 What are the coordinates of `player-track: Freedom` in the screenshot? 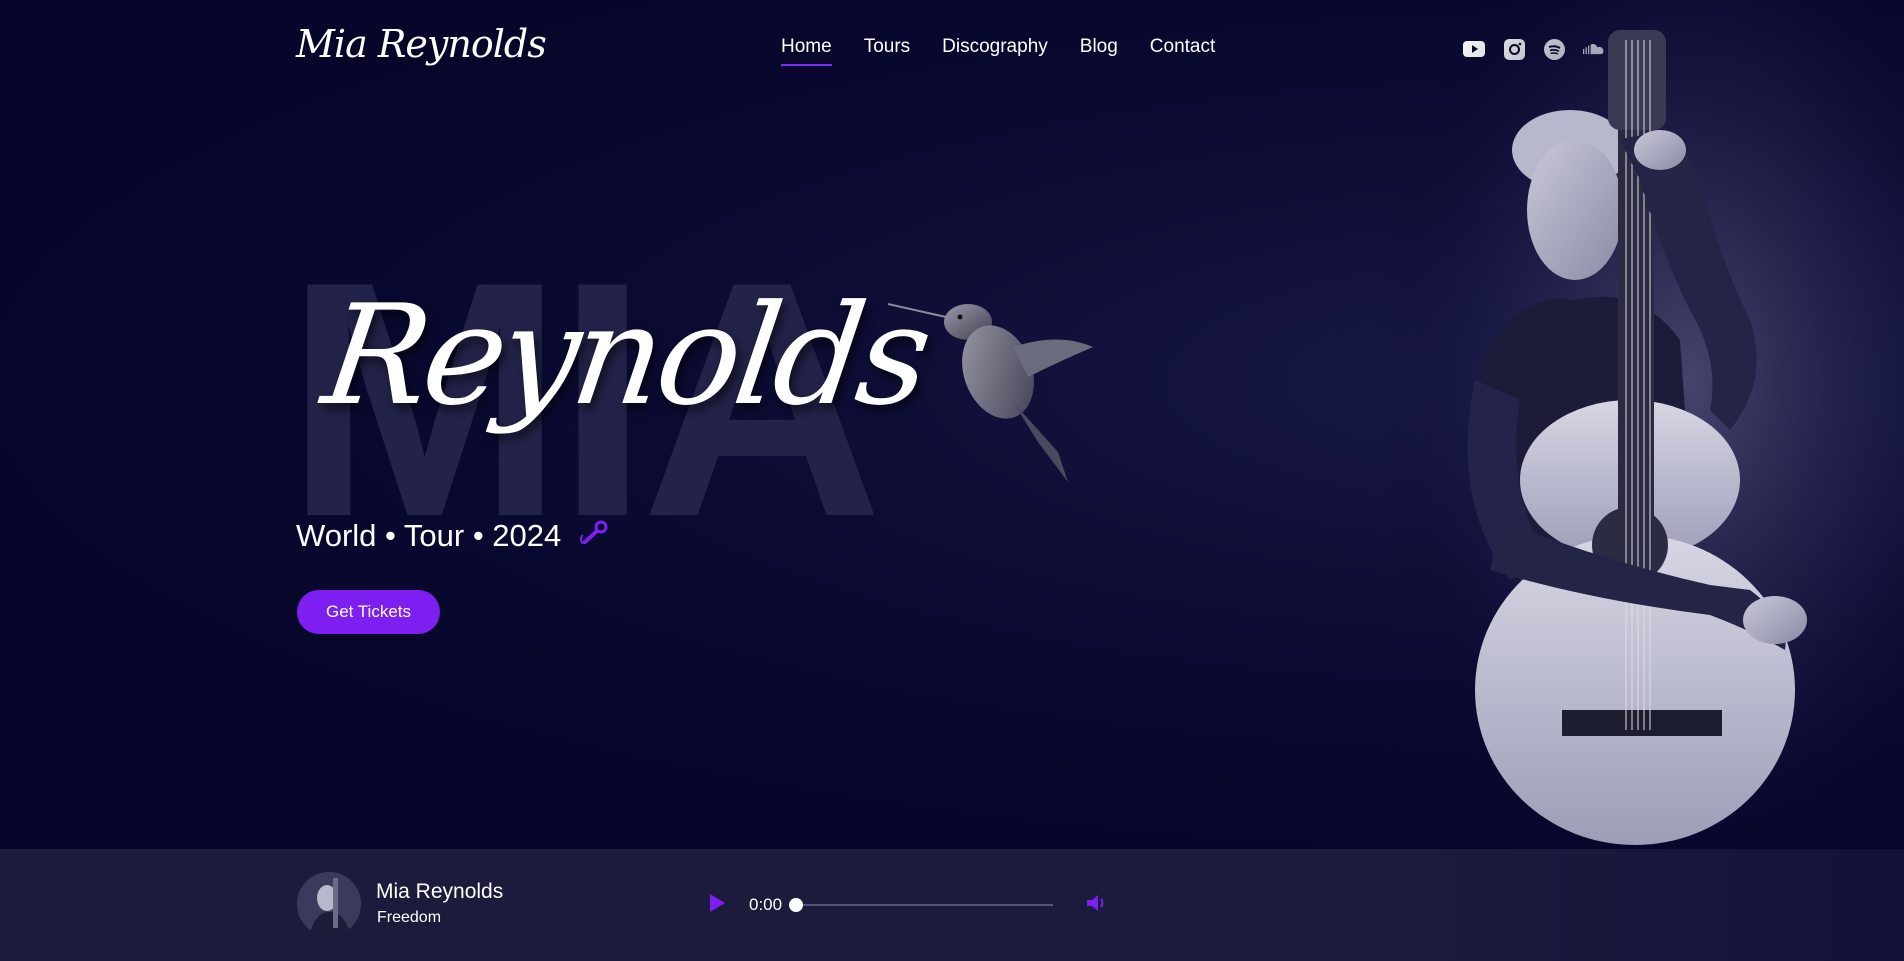 It's located at (409, 917).